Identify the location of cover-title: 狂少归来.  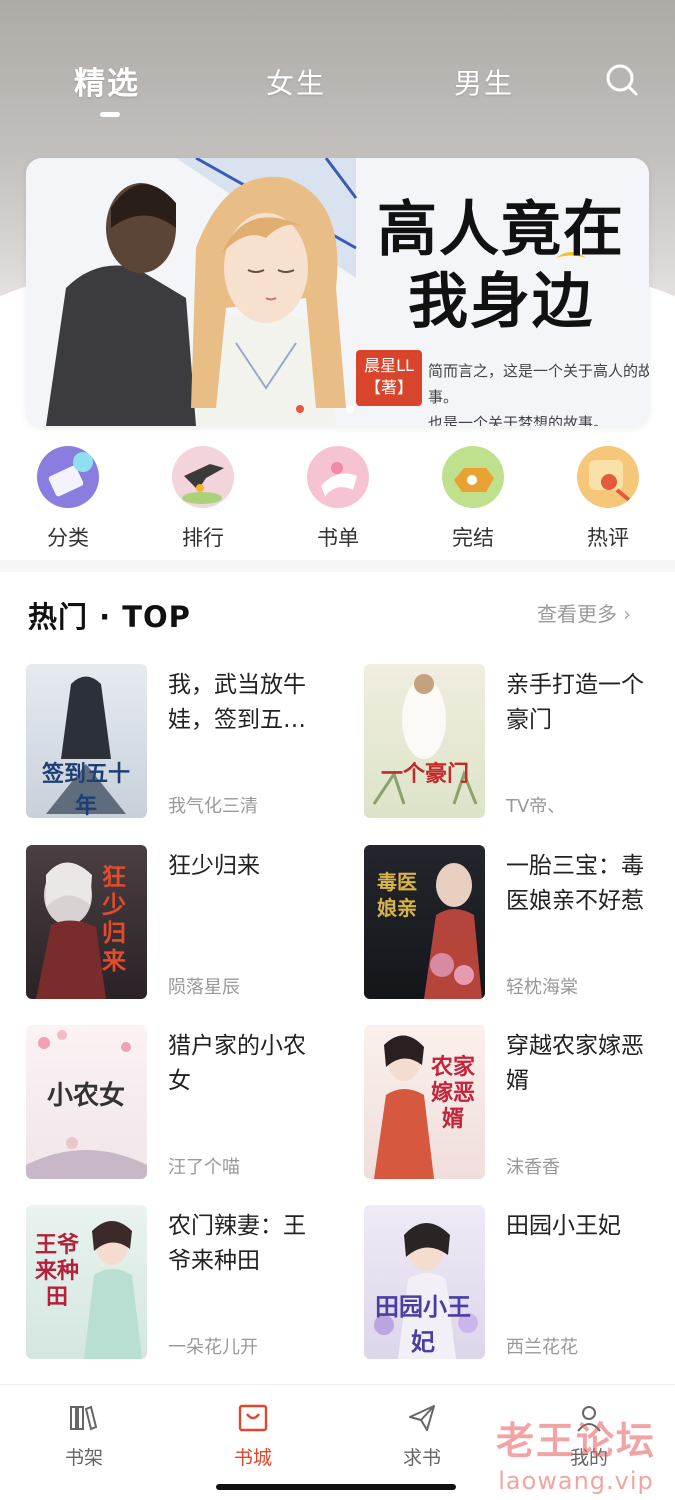
(114, 919).